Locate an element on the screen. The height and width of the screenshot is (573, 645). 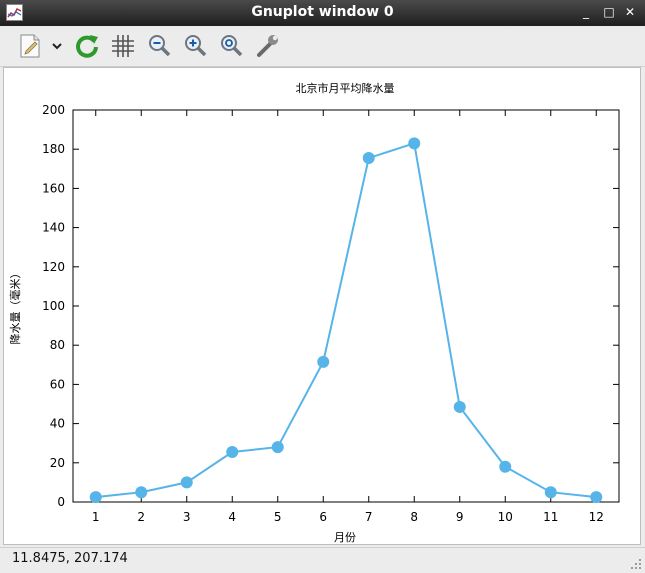
x-tick-label: 5 is located at coordinates (278, 517).